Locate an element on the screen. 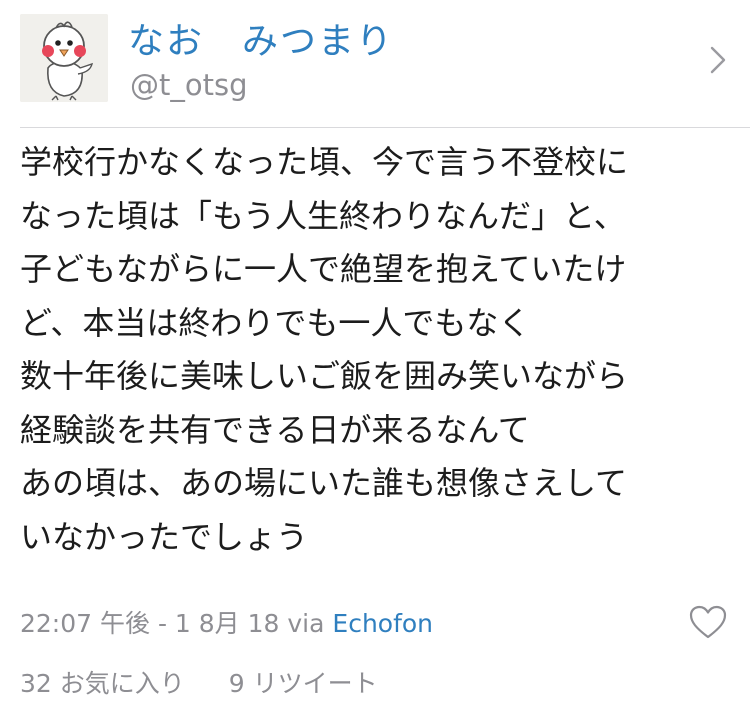 The width and height of the screenshot is (750, 713). avatar is located at coordinates (64, 58).